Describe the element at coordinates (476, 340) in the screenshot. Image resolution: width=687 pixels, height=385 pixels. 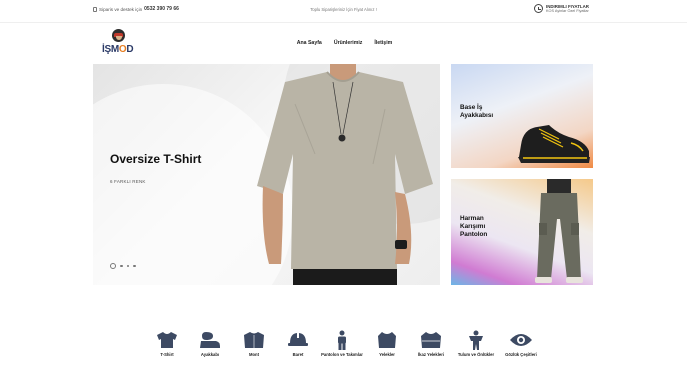
I see `overall-icon` at that location.